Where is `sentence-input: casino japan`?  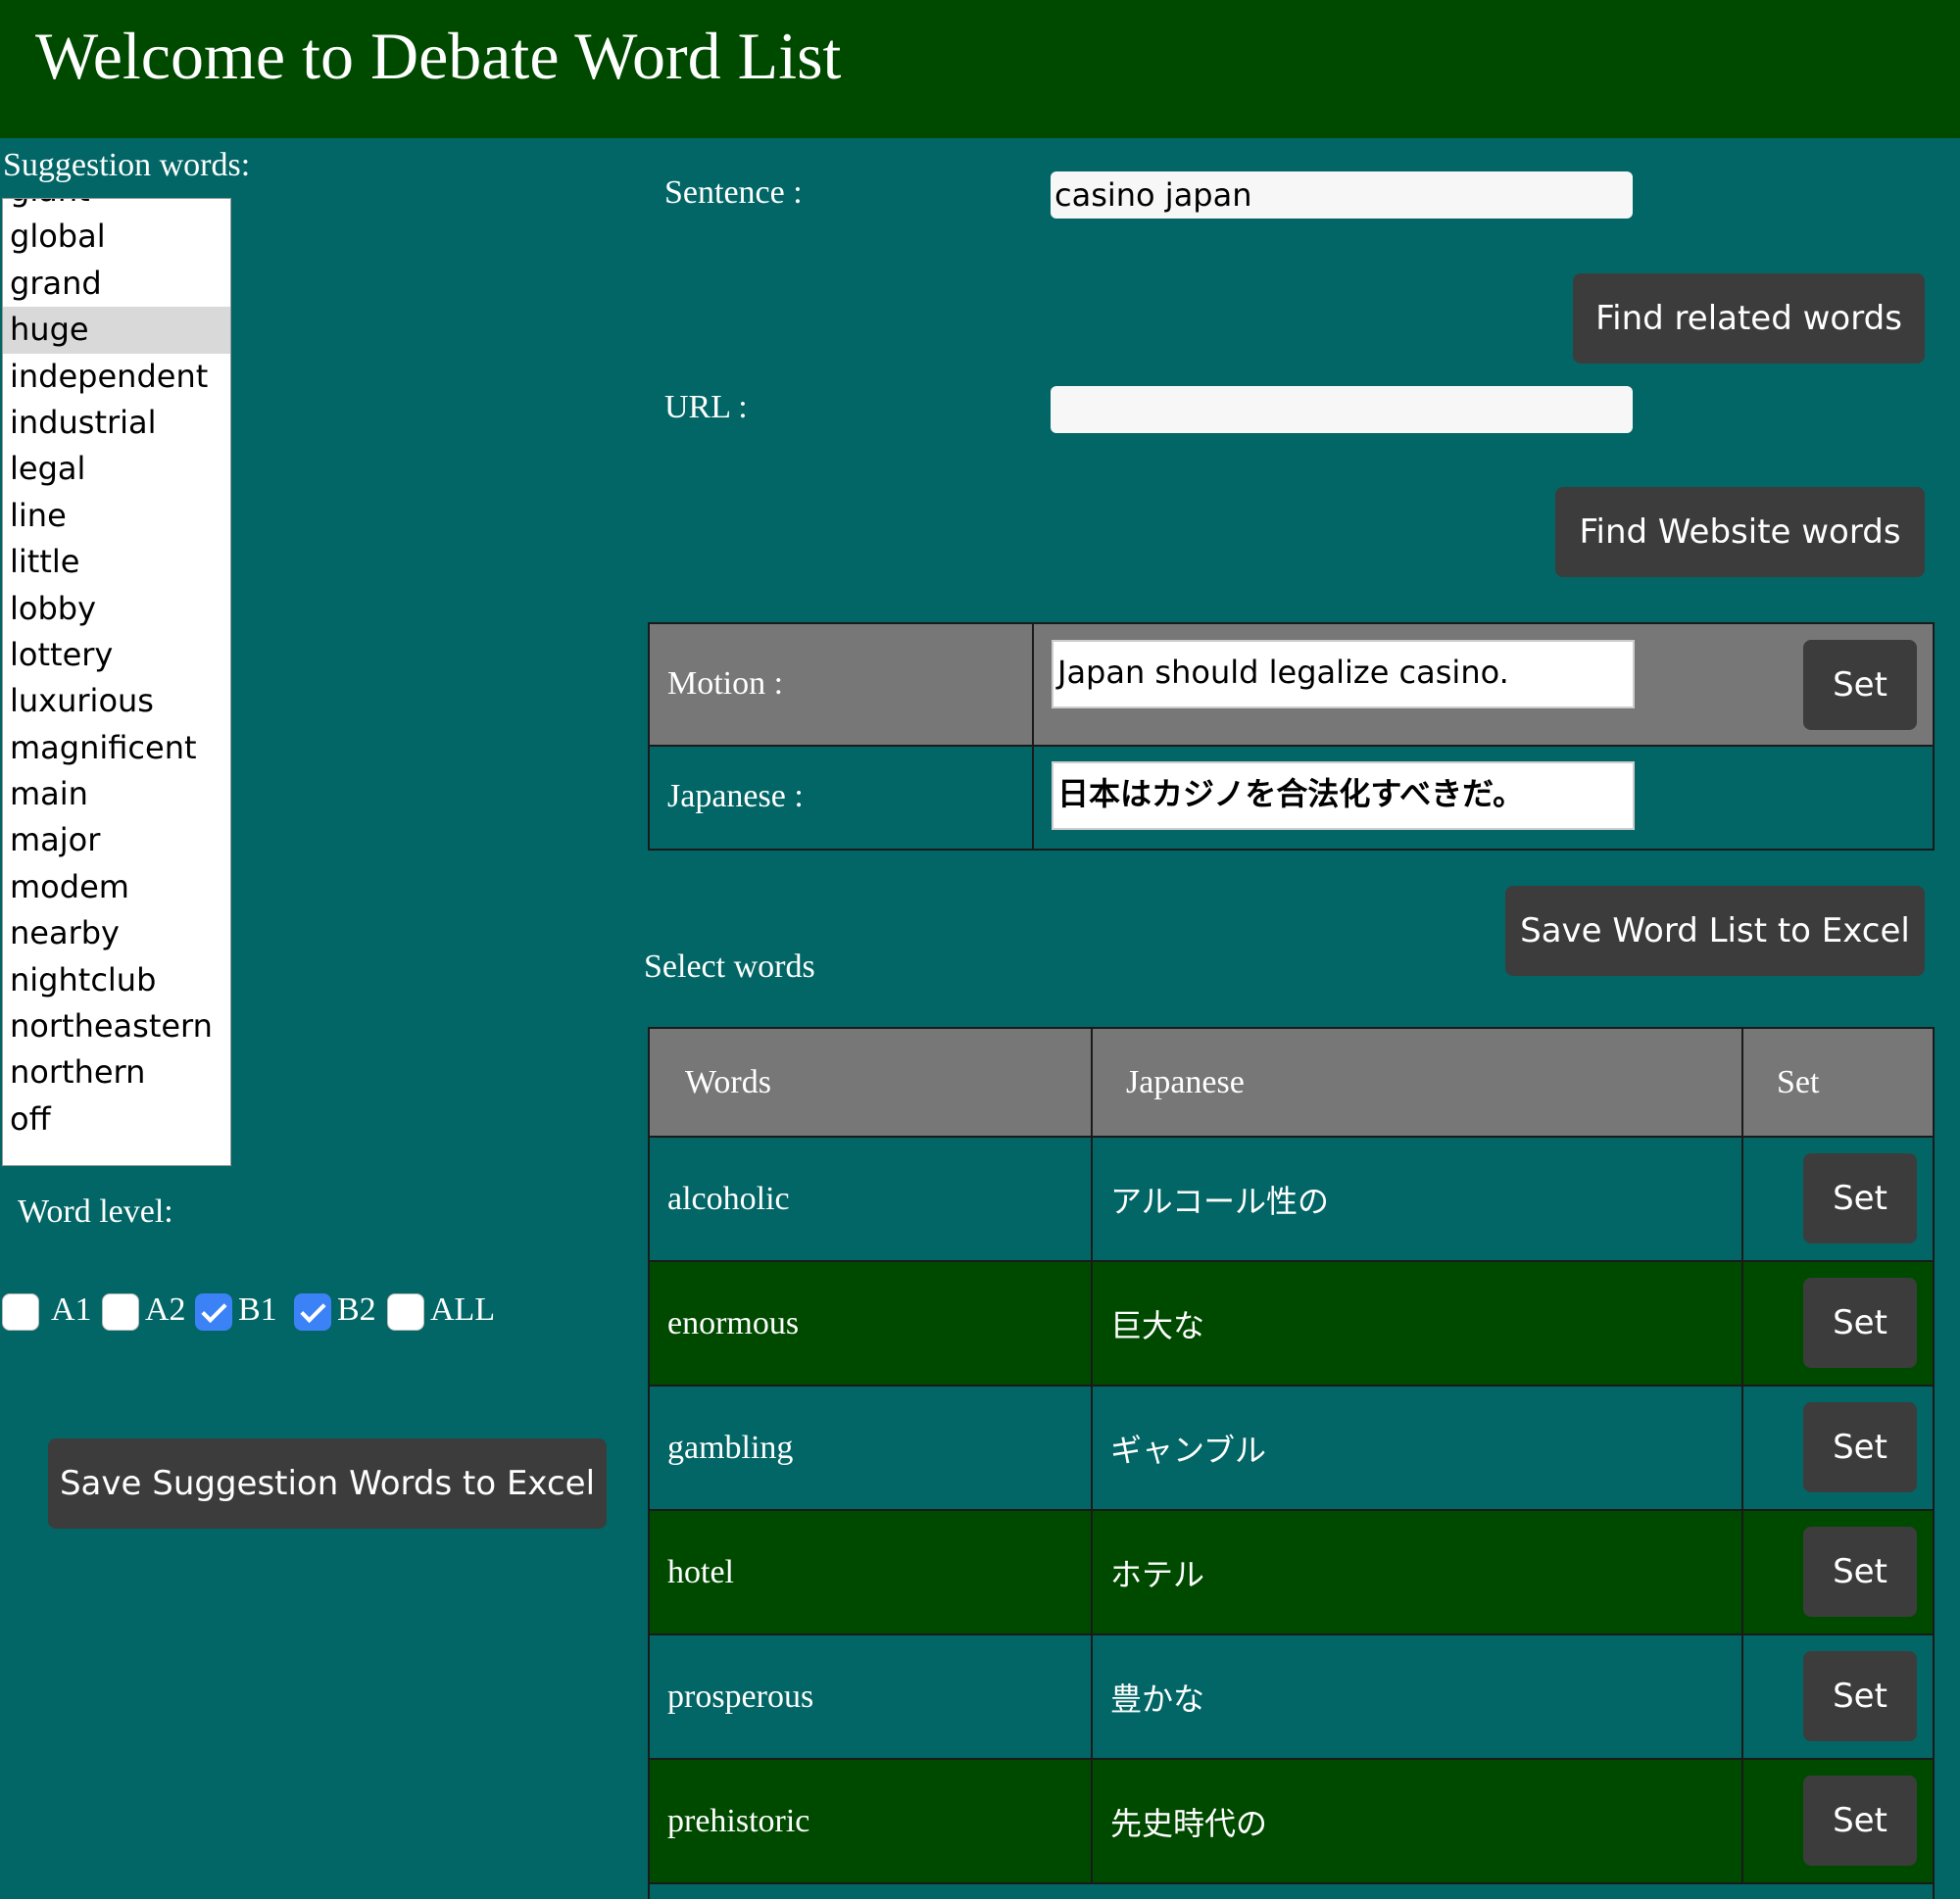
sentence-input: casino japan is located at coordinates (1342, 195).